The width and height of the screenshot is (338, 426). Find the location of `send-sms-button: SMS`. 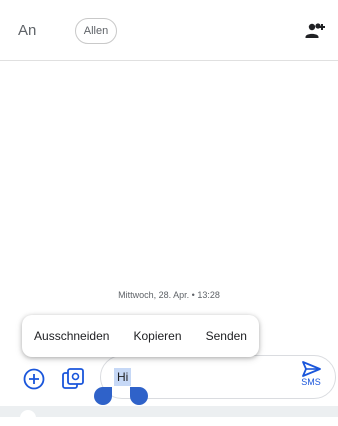

send-sms-button: SMS is located at coordinates (311, 377).